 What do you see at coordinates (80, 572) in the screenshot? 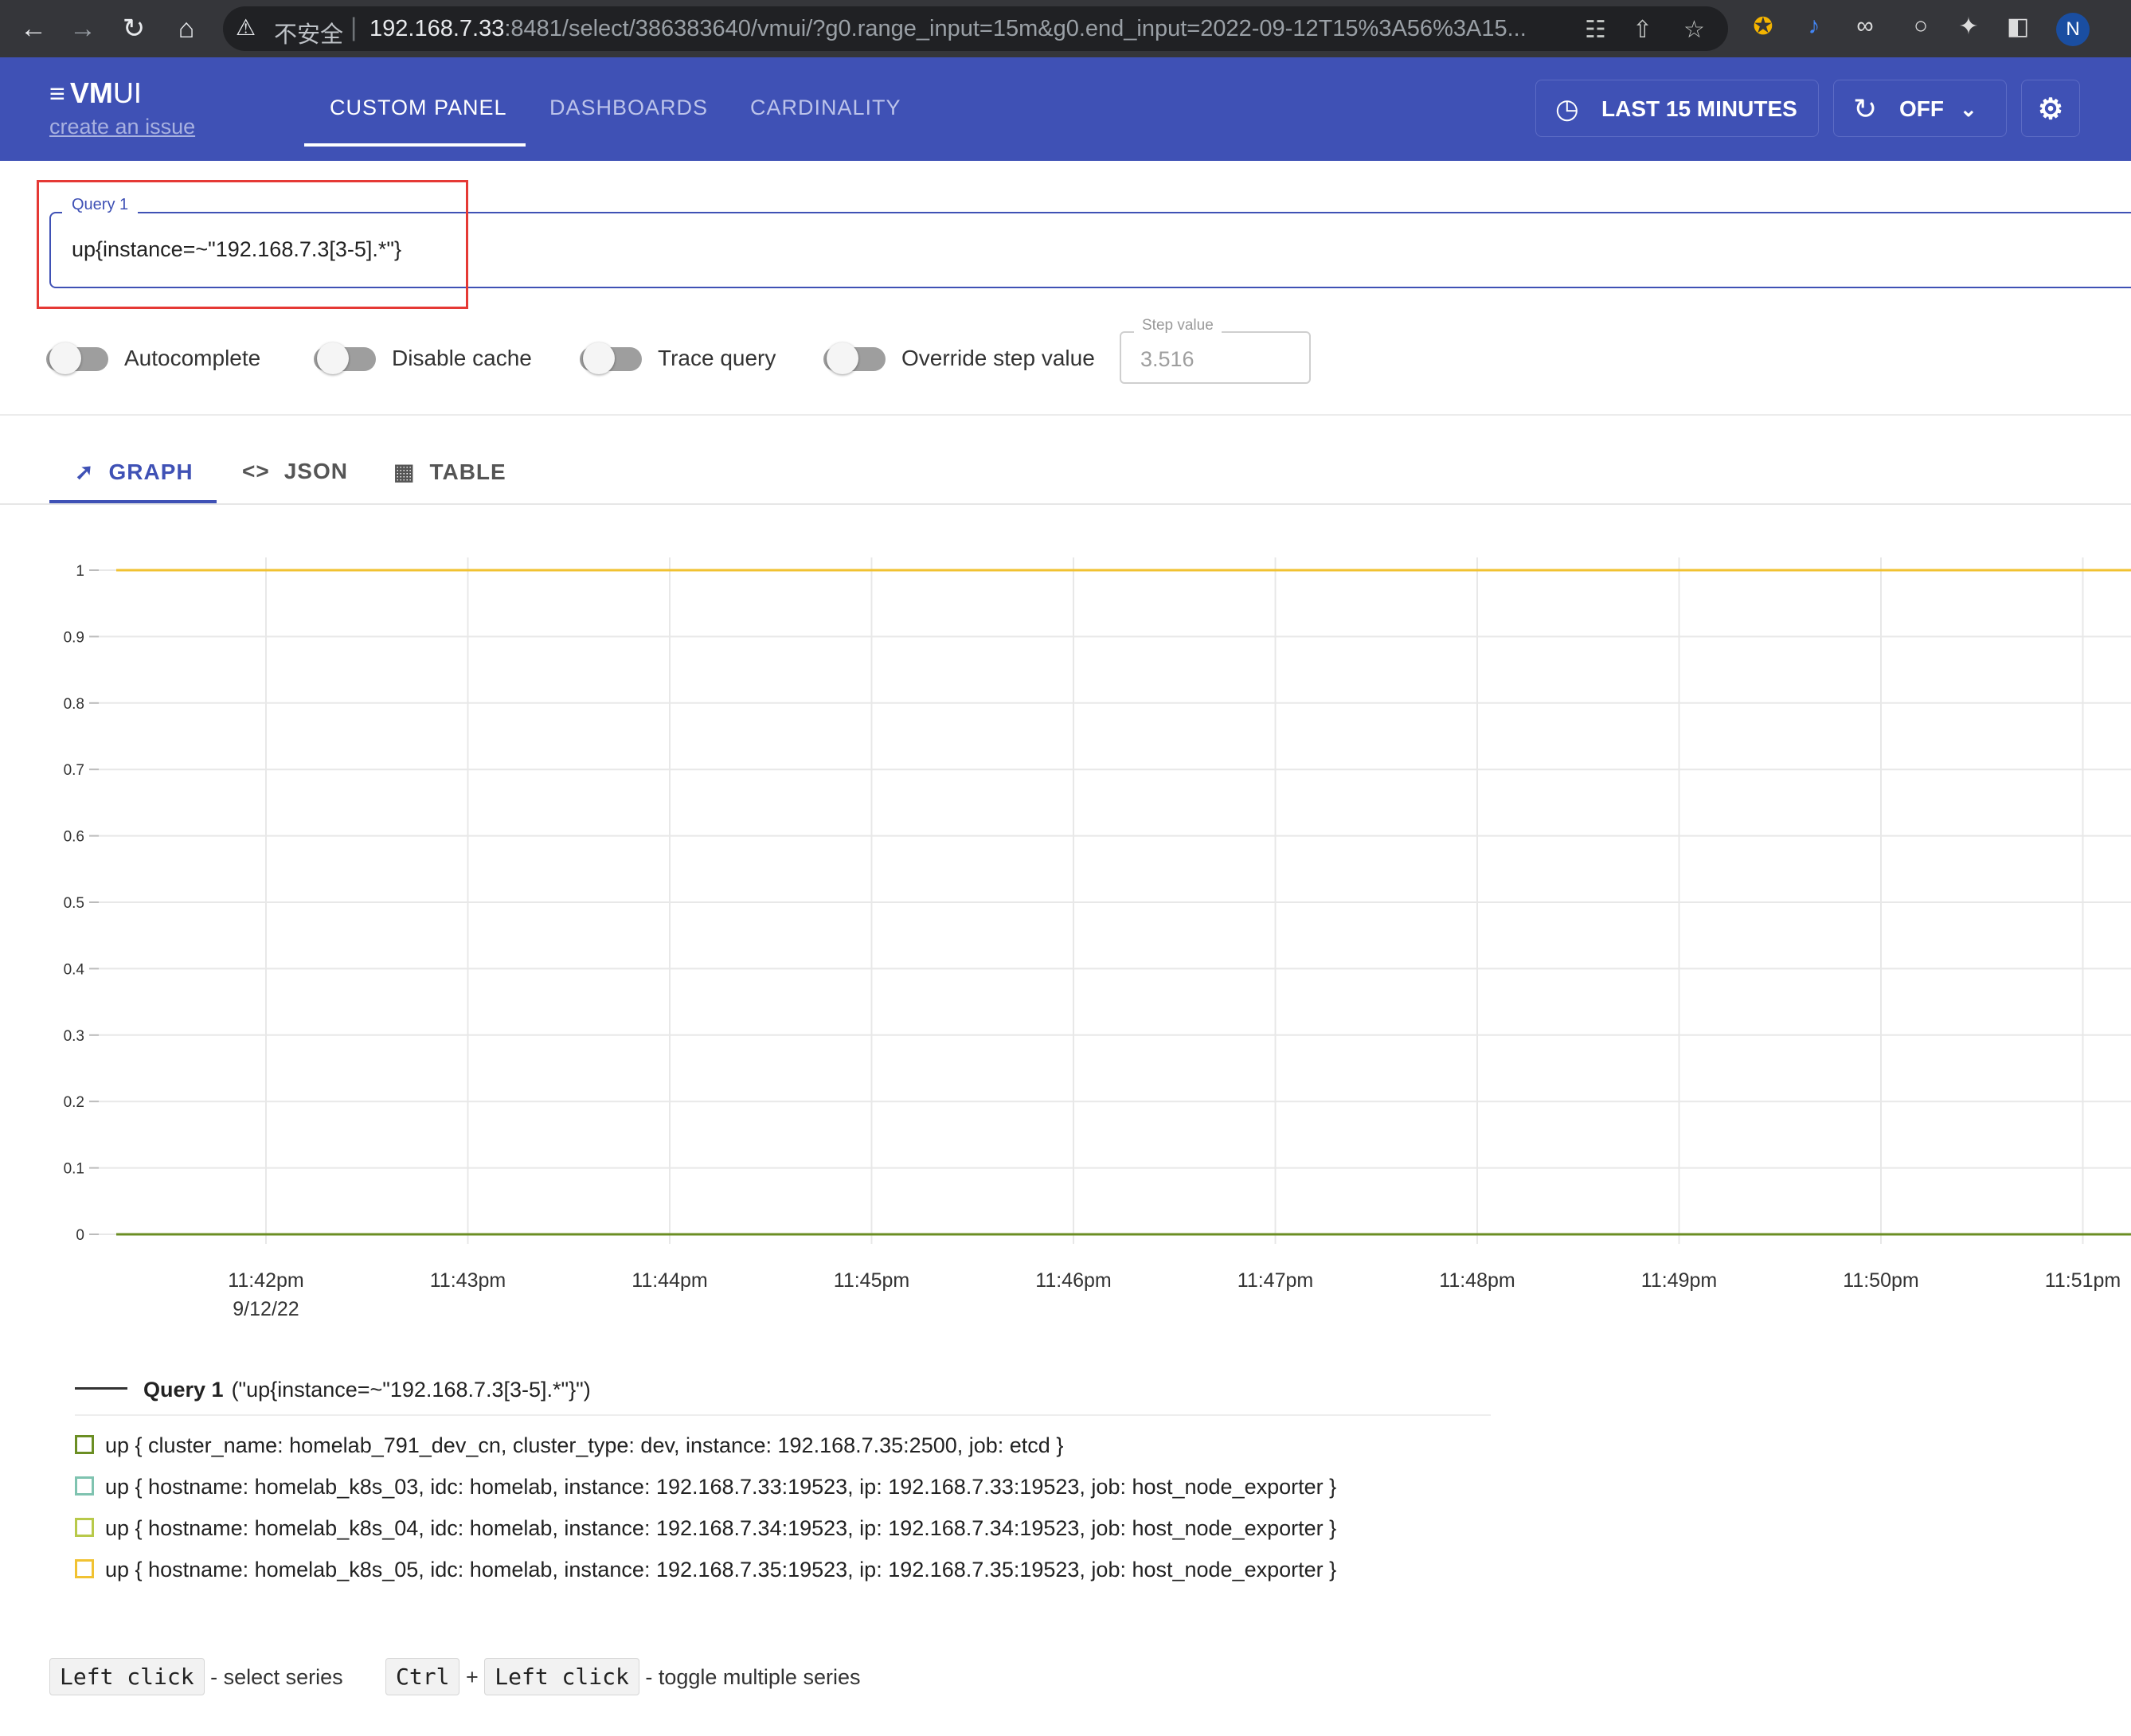
I see `y-tick-label: 1` at bounding box center [80, 572].